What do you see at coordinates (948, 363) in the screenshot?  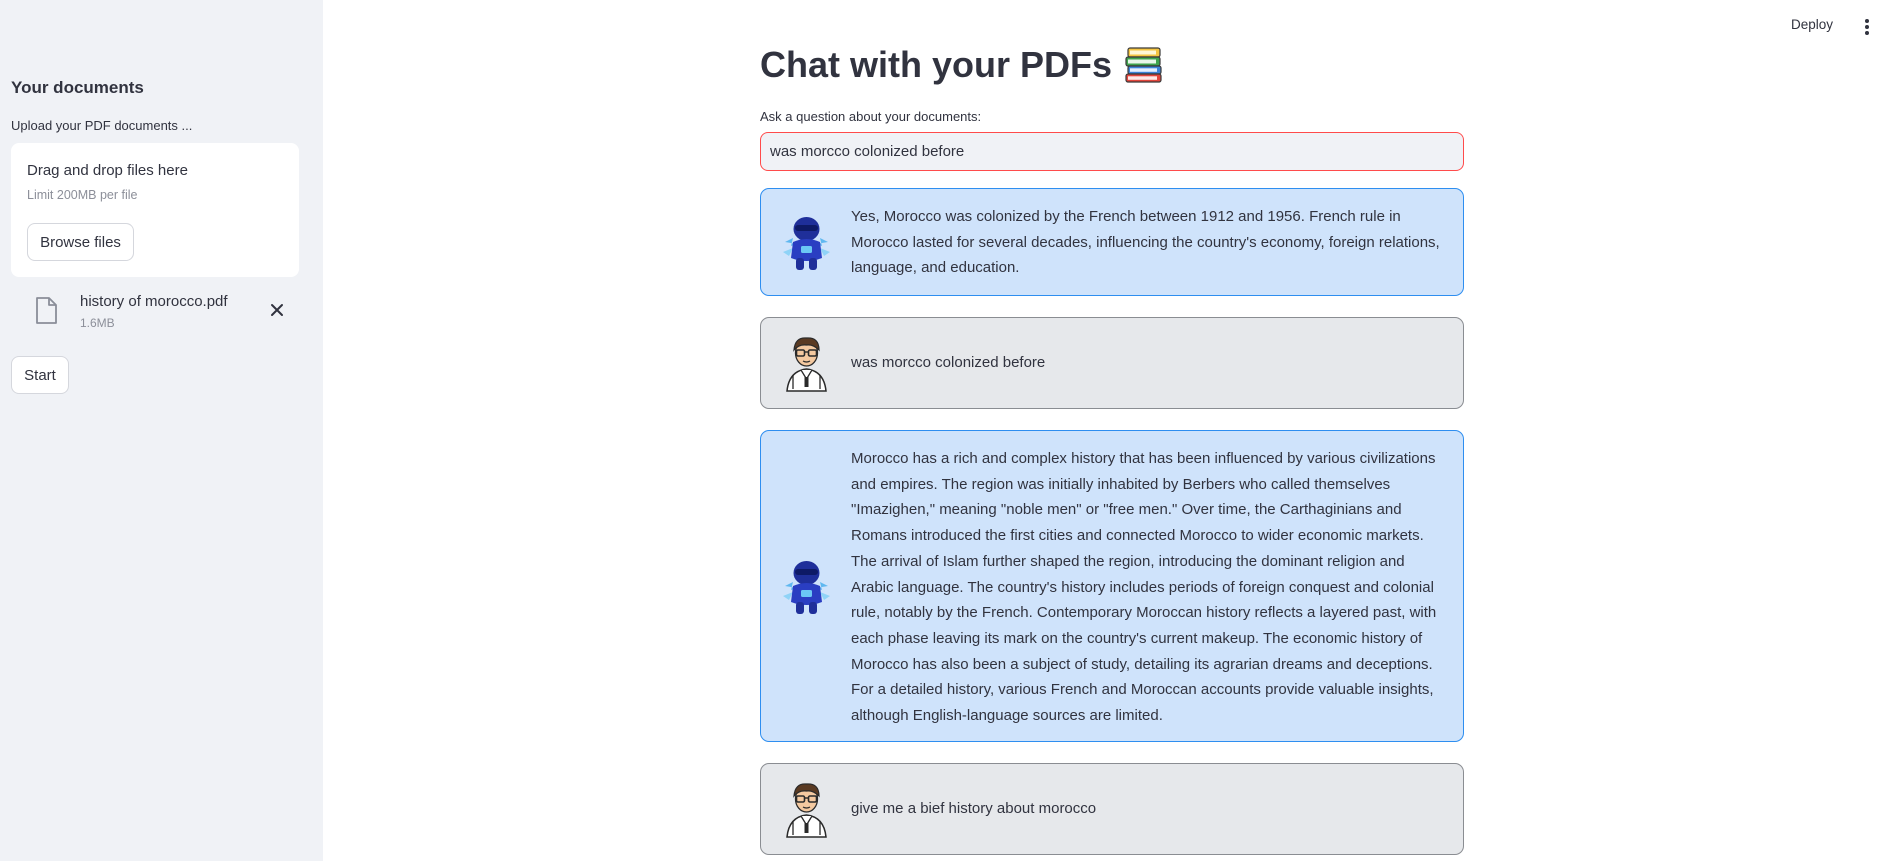 I see `message-text: was morcco colonized before` at bounding box center [948, 363].